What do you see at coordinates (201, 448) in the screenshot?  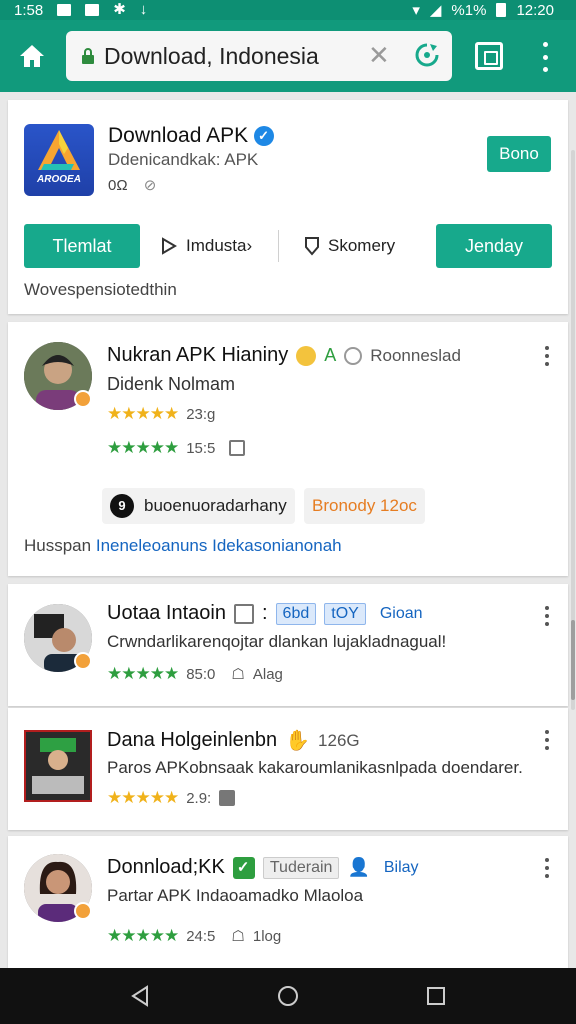 I see `rating-value: 15:5` at bounding box center [201, 448].